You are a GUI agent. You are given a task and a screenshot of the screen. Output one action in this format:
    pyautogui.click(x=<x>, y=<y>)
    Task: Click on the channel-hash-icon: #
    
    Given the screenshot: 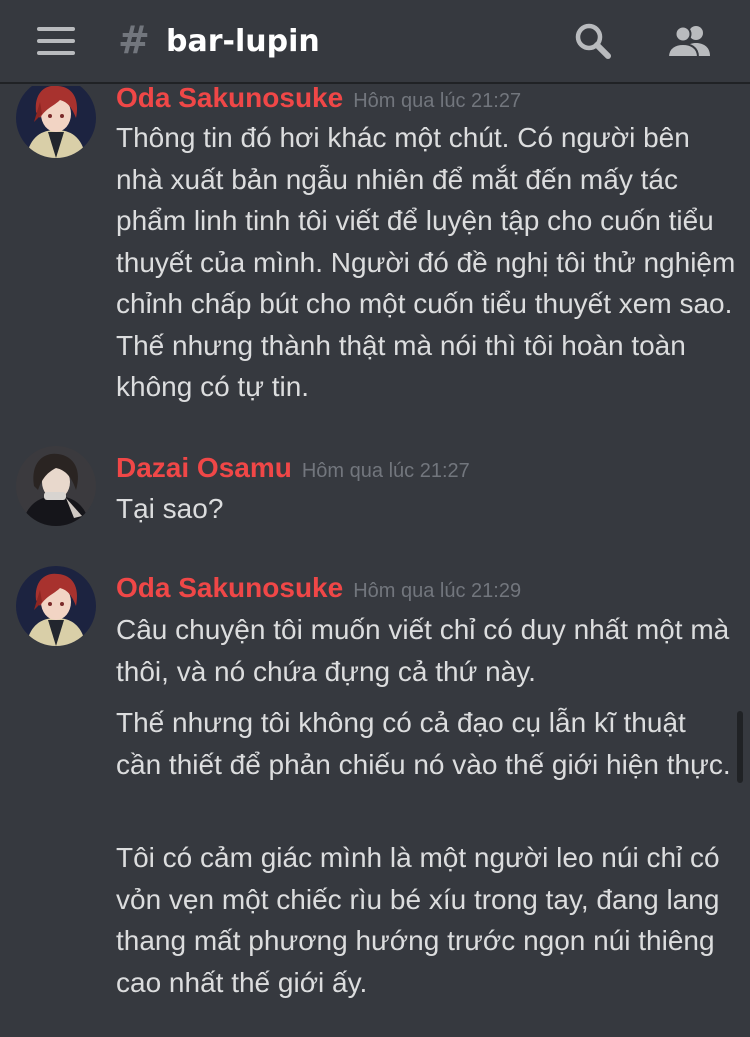 What is the action you would take?
    pyautogui.click(x=134, y=40)
    